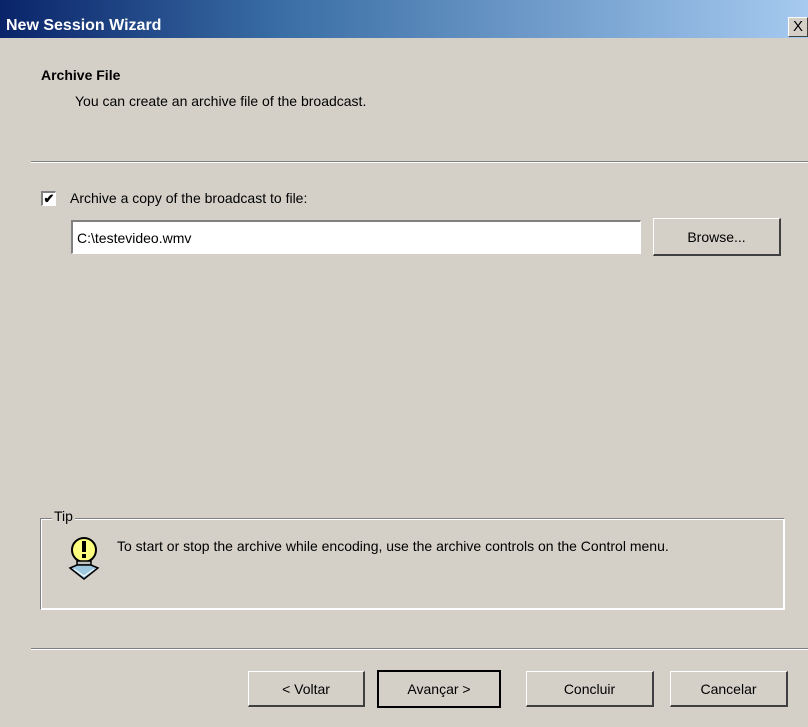  Describe the element at coordinates (419, 649) in the screenshot. I see `footer-divider` at that location.